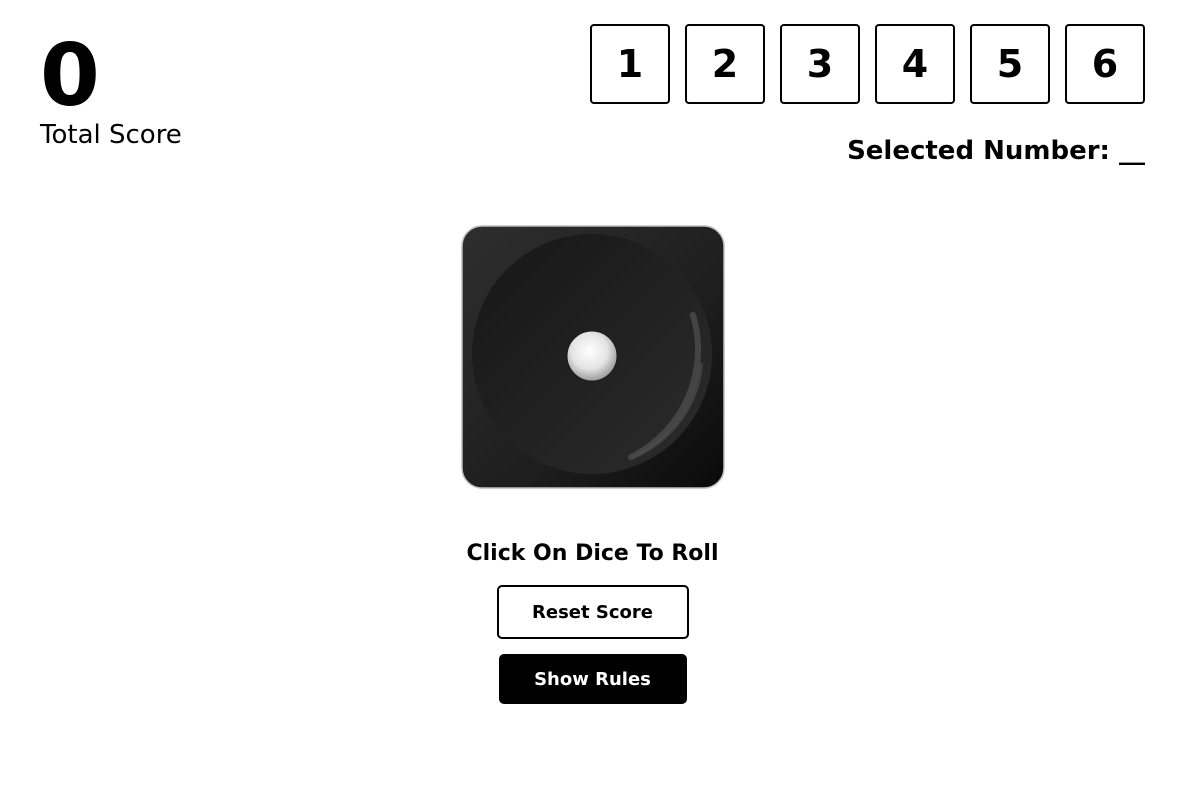 Image resolution: width=1185 pixels, height=801 pixels. What do you see at coordinates (1132, 151) in the screenshot?
I see `selected-number-value: __` at bounding box center [1132, 151].